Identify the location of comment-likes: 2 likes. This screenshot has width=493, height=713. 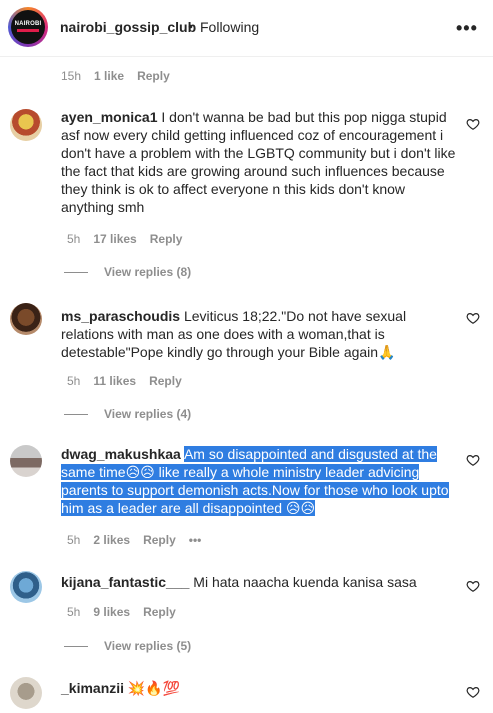
(111, 540).